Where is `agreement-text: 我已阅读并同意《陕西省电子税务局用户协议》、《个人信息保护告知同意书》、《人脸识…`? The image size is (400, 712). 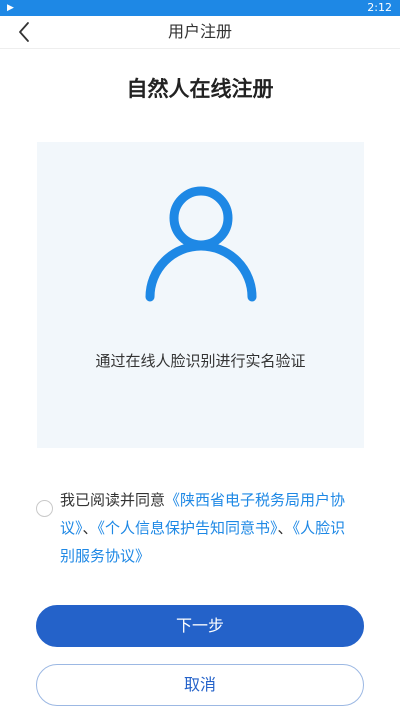 agreement-text: 我已阅读并同意《陕西省电子税务局用户协议》、《个人信息保护告知同意书》、《人脸识… is located at coordinates (210, 528).